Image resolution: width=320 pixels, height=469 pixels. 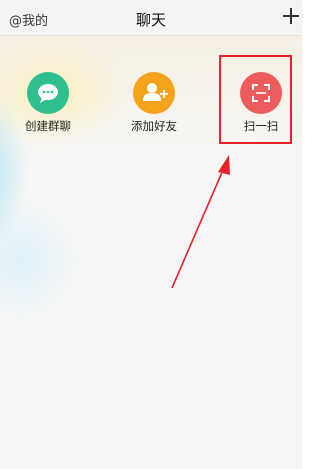 I want to click on annotation-arrow, so click(x=200, y=222).